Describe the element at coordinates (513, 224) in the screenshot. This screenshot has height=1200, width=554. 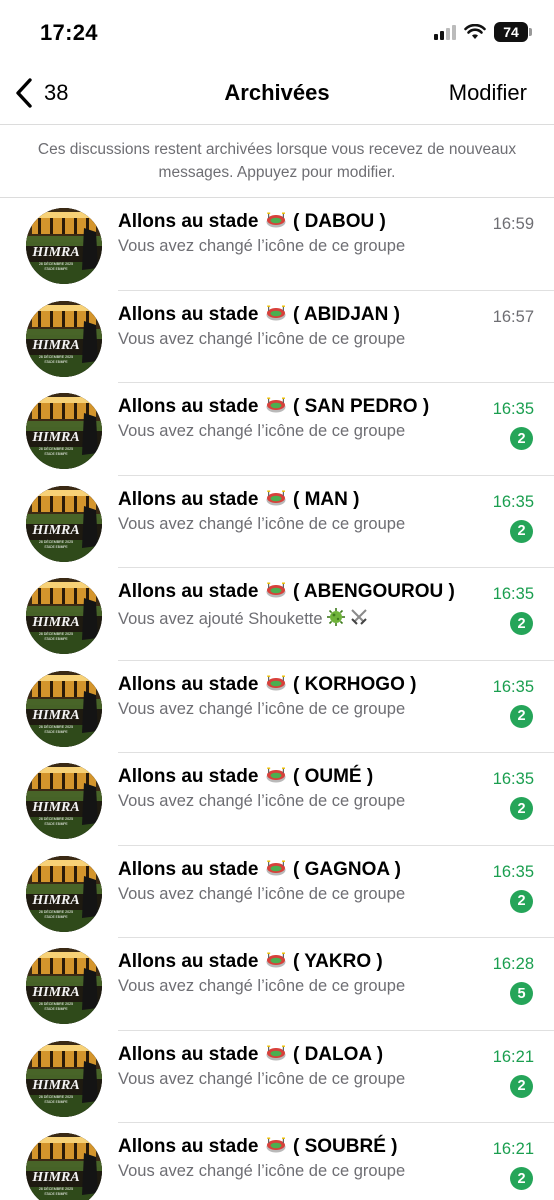
I see `chat-time: 16:59` at that location.